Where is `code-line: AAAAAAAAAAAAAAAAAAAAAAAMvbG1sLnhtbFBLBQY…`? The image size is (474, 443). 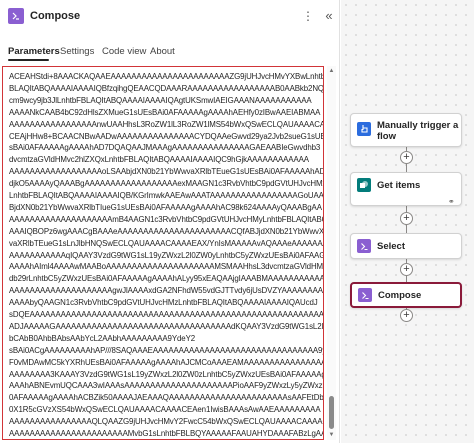
code-line: AAAAAAAAAAAAAAAAAAAAAAAMvbG1sLnhtbFBLBQY… is located at coordinates (166, 433).